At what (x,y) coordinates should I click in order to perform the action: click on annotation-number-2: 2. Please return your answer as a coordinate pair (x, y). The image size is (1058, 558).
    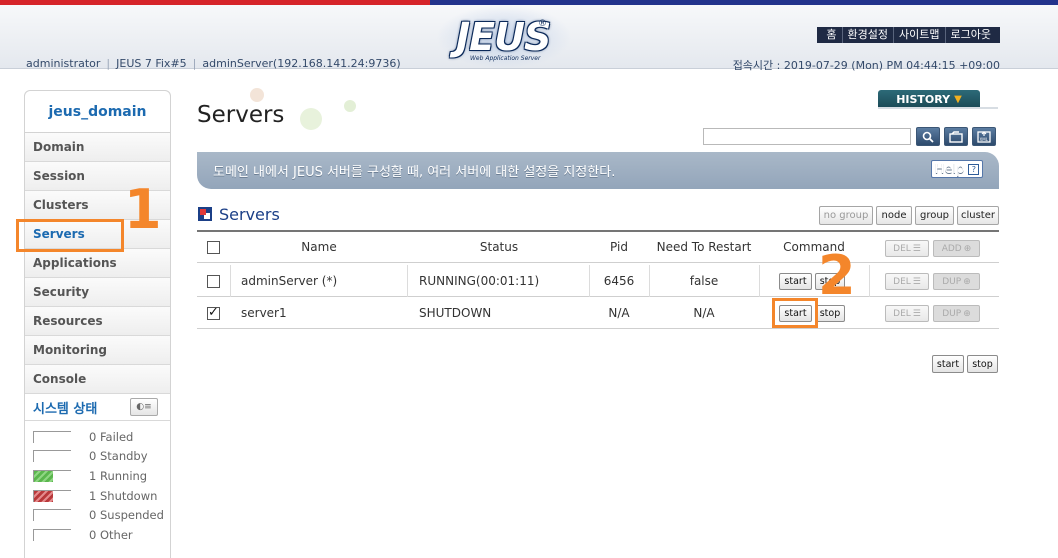
    Looking at the image, I should click on (837, 275).